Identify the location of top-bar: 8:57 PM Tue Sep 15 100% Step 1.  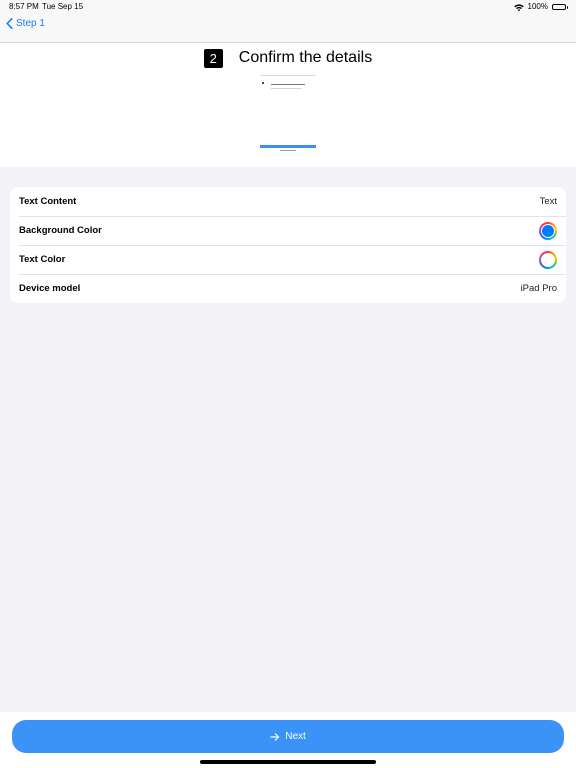
(288, 21).